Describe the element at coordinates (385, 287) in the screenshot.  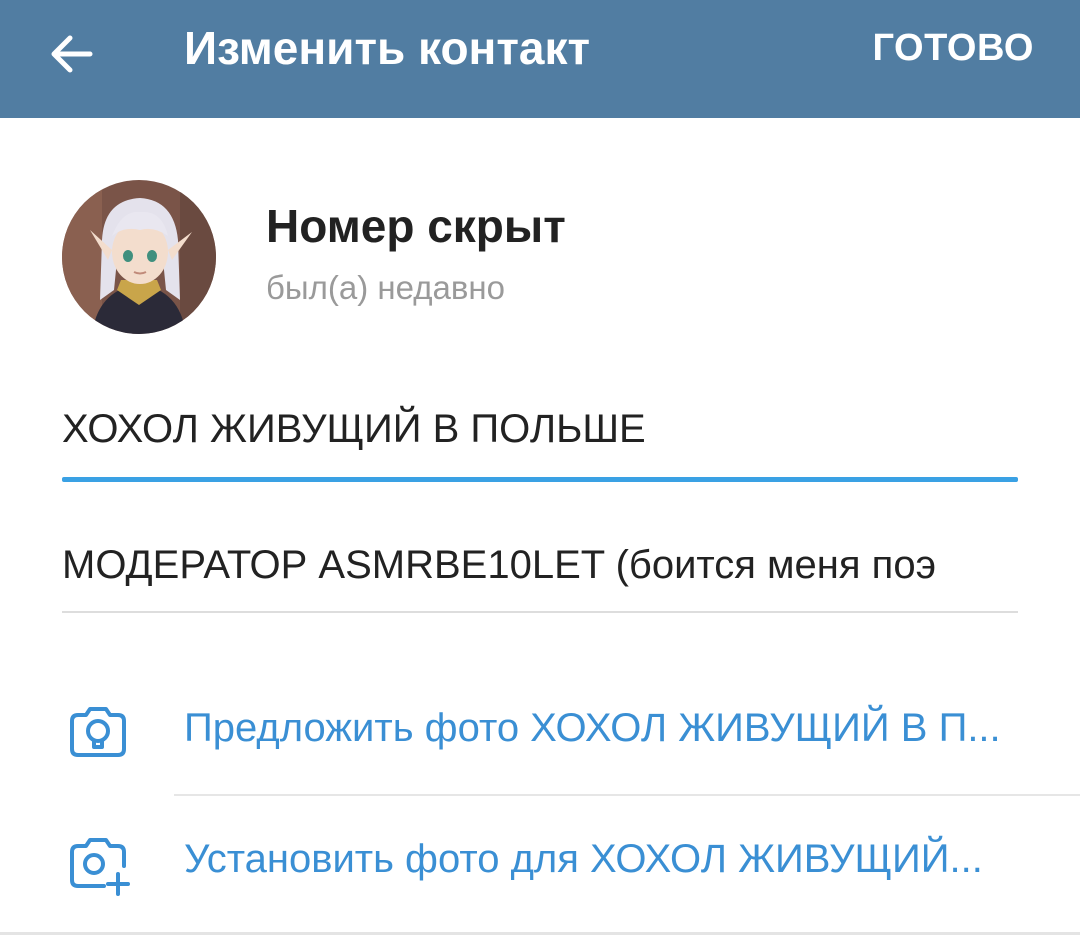
I see `contact-status: был(а) недавно` at that location.